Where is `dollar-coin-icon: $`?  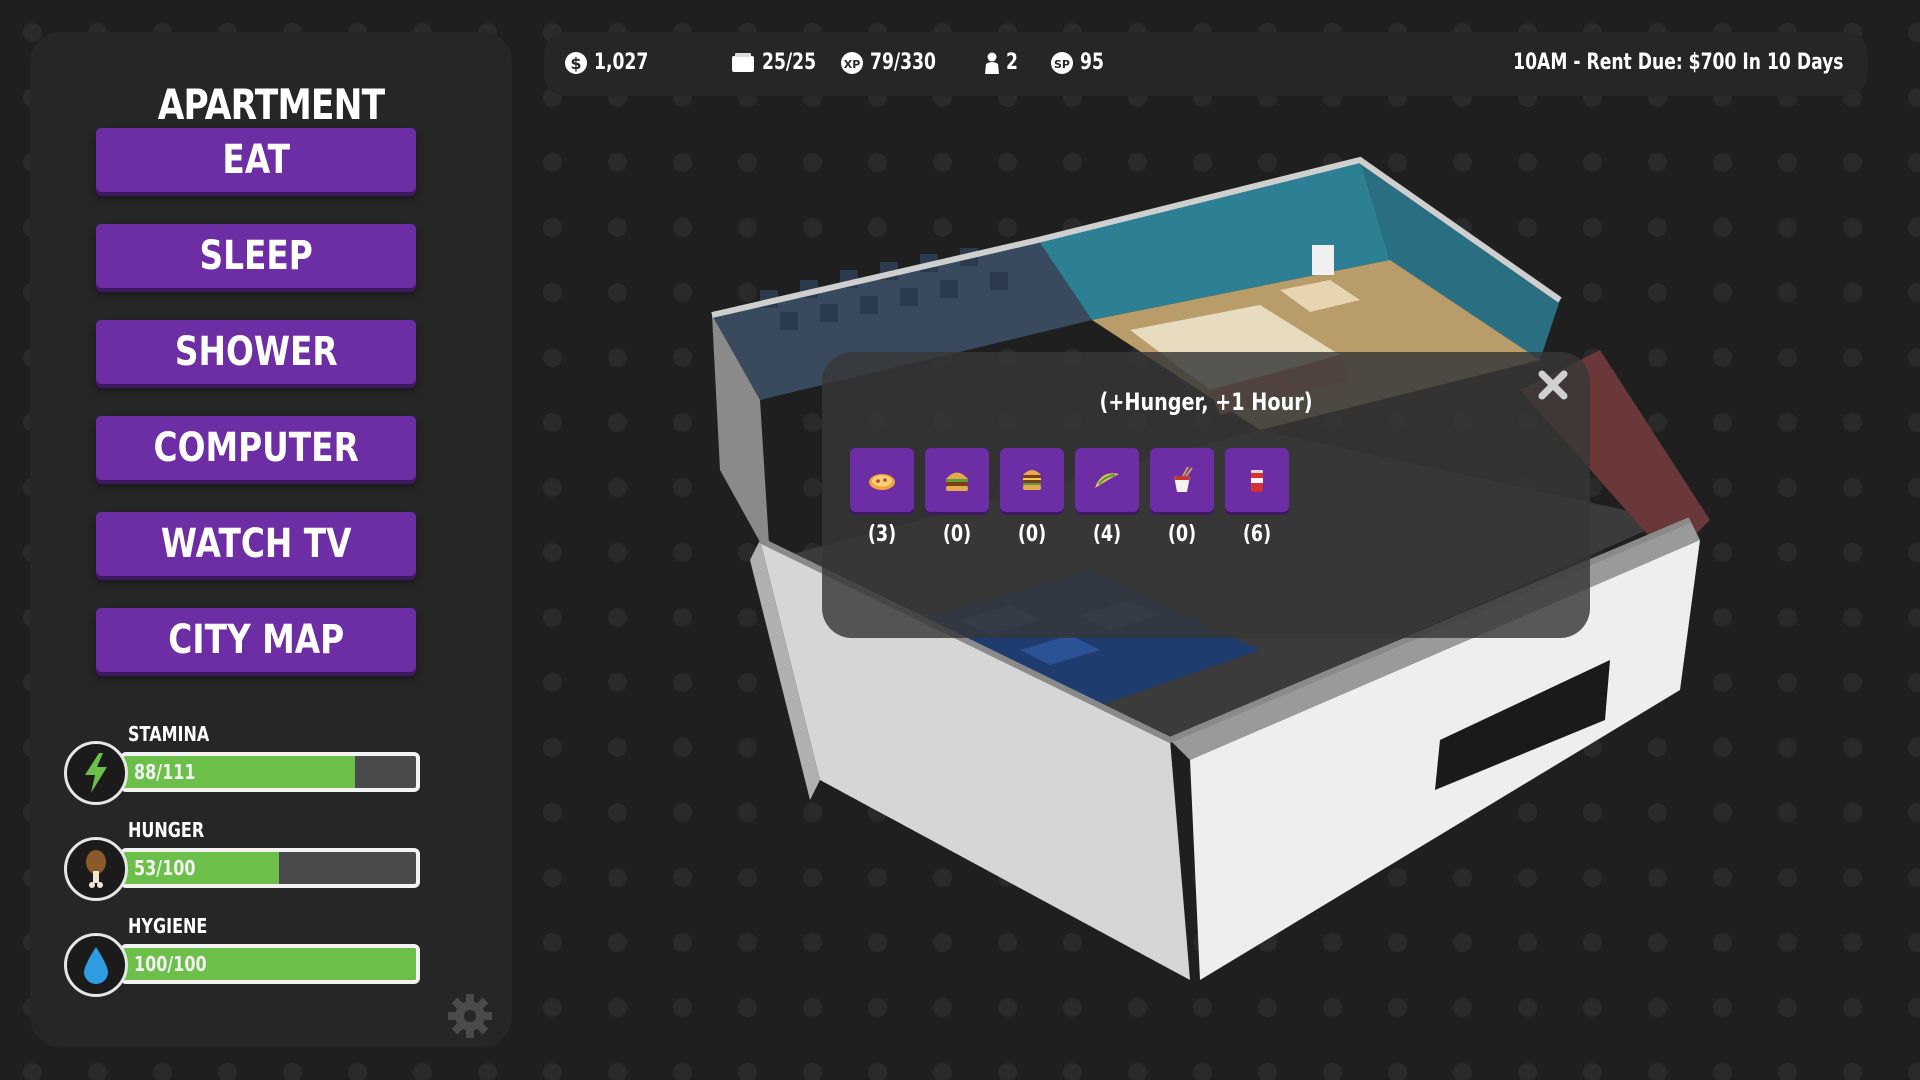 dollar-coin-icon: $ is located at coordinates (576, 62).